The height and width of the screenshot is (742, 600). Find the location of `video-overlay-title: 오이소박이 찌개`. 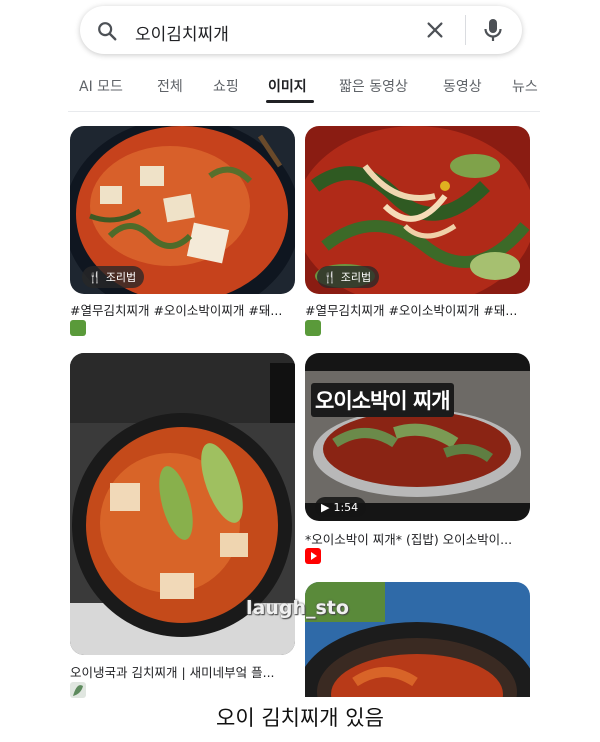

video-overlay-title: 오이소박이 찌개 is located at coordinates (382, 400).